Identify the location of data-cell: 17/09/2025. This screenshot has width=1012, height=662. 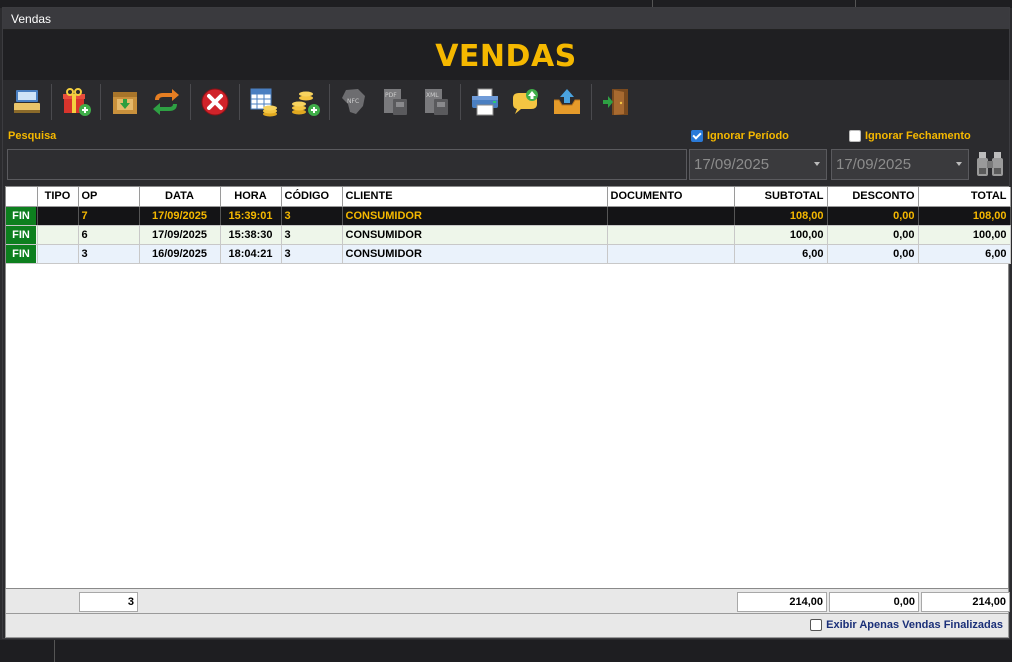
(180, 216).